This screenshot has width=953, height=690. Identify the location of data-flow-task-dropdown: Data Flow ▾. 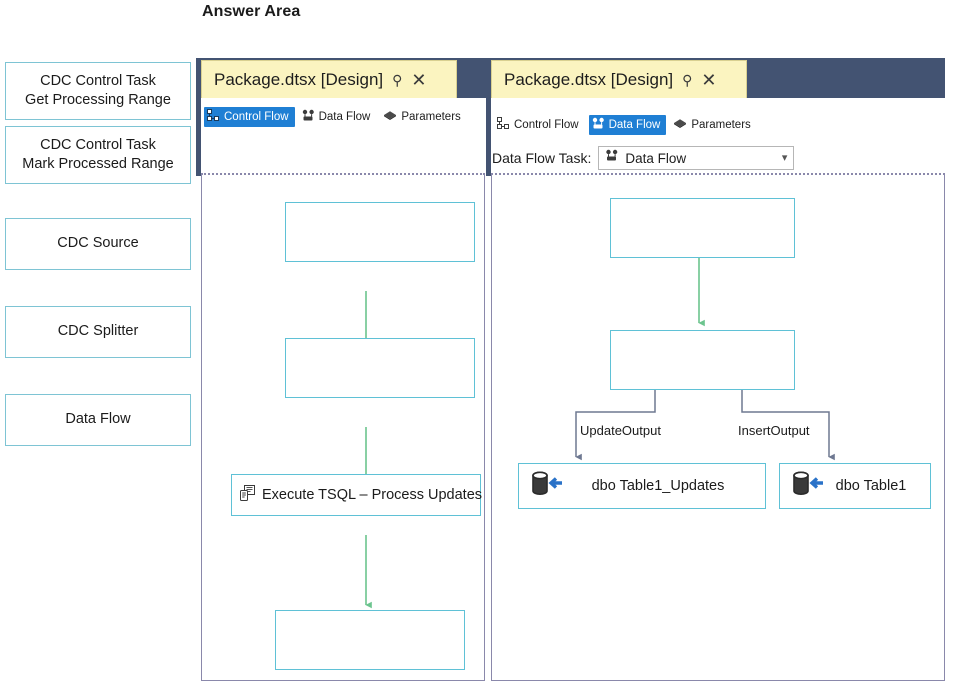
(696, 158).